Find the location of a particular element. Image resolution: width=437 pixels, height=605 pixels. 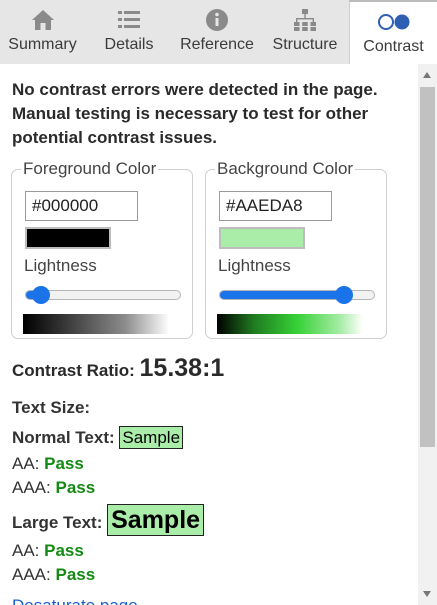

scrollbar-thumb is located at coordinates (427, 267).